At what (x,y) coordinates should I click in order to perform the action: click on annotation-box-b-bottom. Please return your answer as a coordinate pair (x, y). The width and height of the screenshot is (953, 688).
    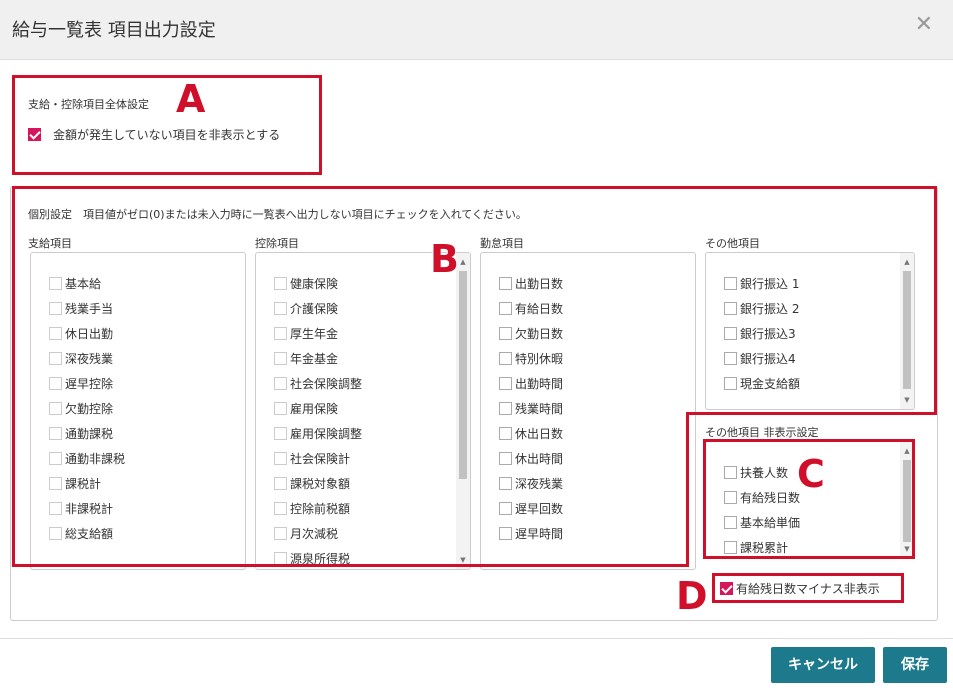
    Looking at the image, I should click on (350, 565).